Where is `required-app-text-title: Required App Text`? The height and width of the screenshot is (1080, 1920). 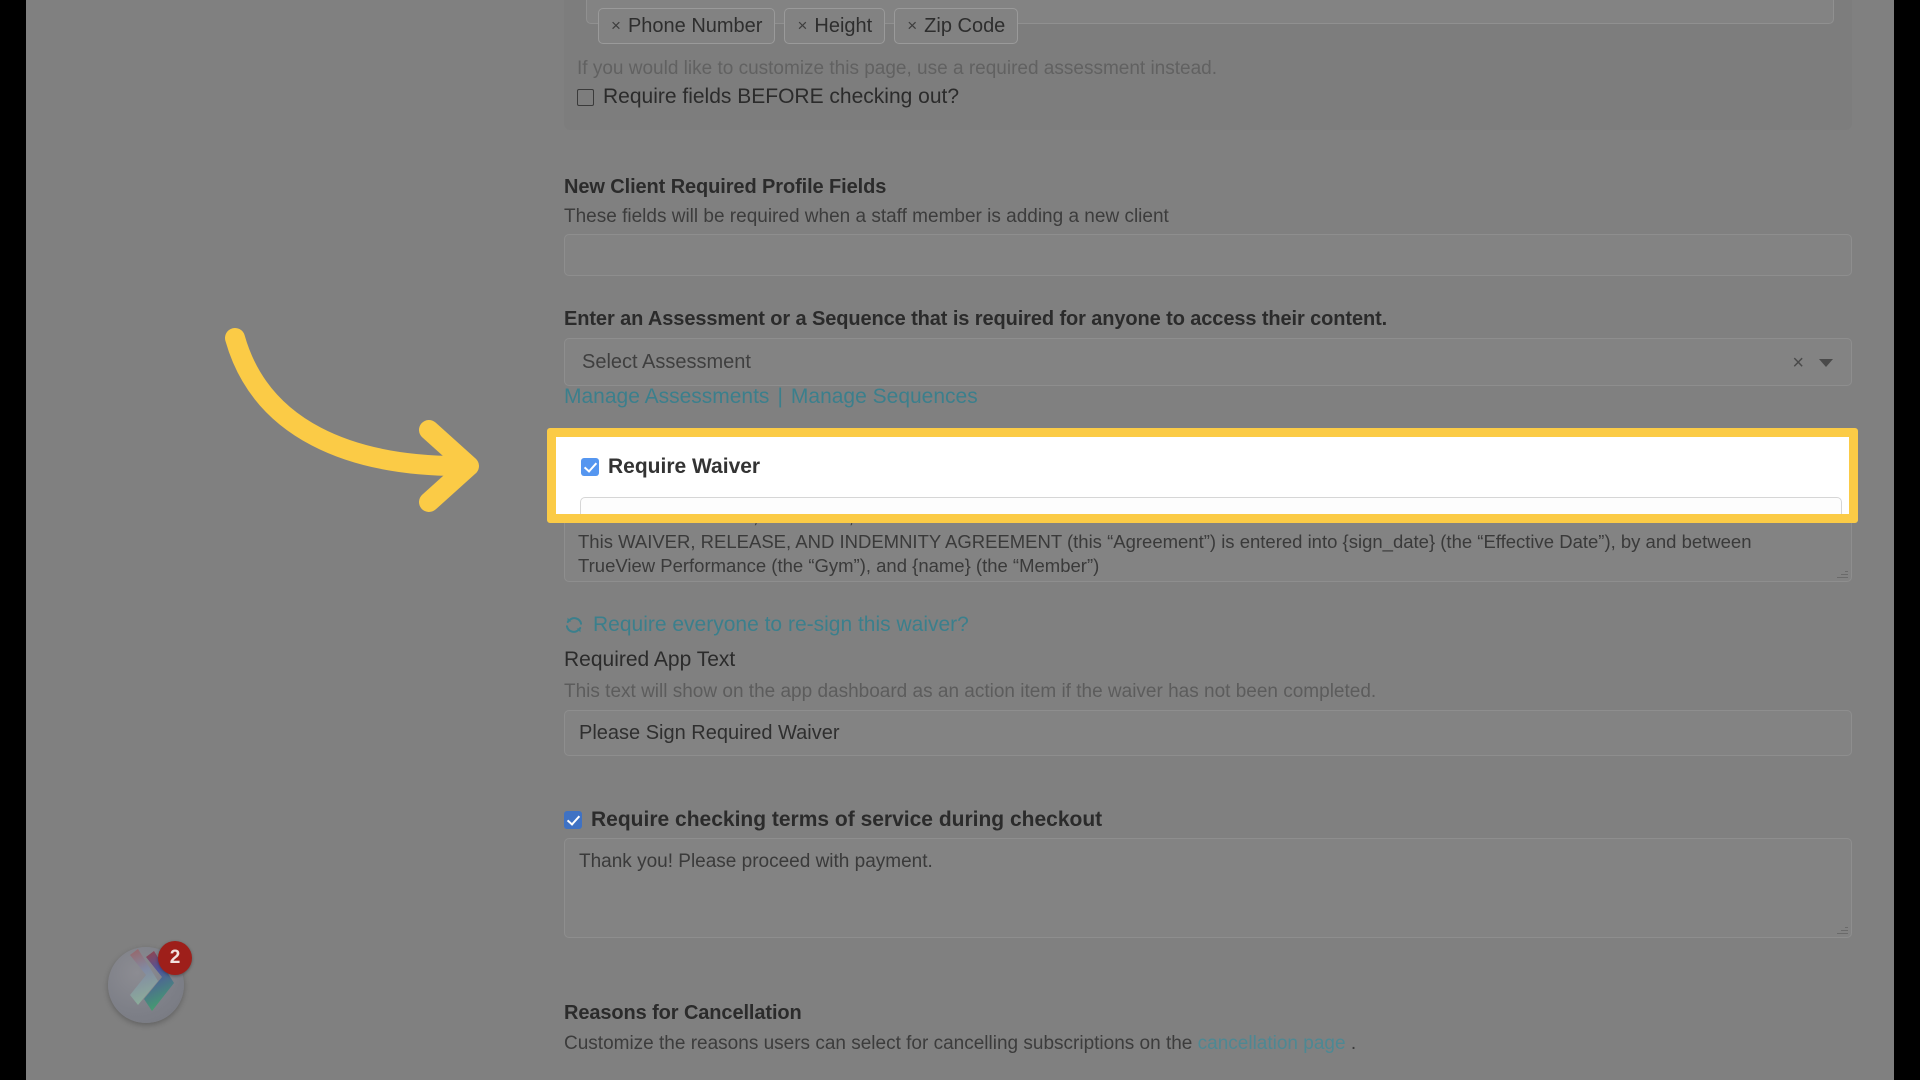
required-app-text-title: Required App Text is located at coordinates (650, 659).